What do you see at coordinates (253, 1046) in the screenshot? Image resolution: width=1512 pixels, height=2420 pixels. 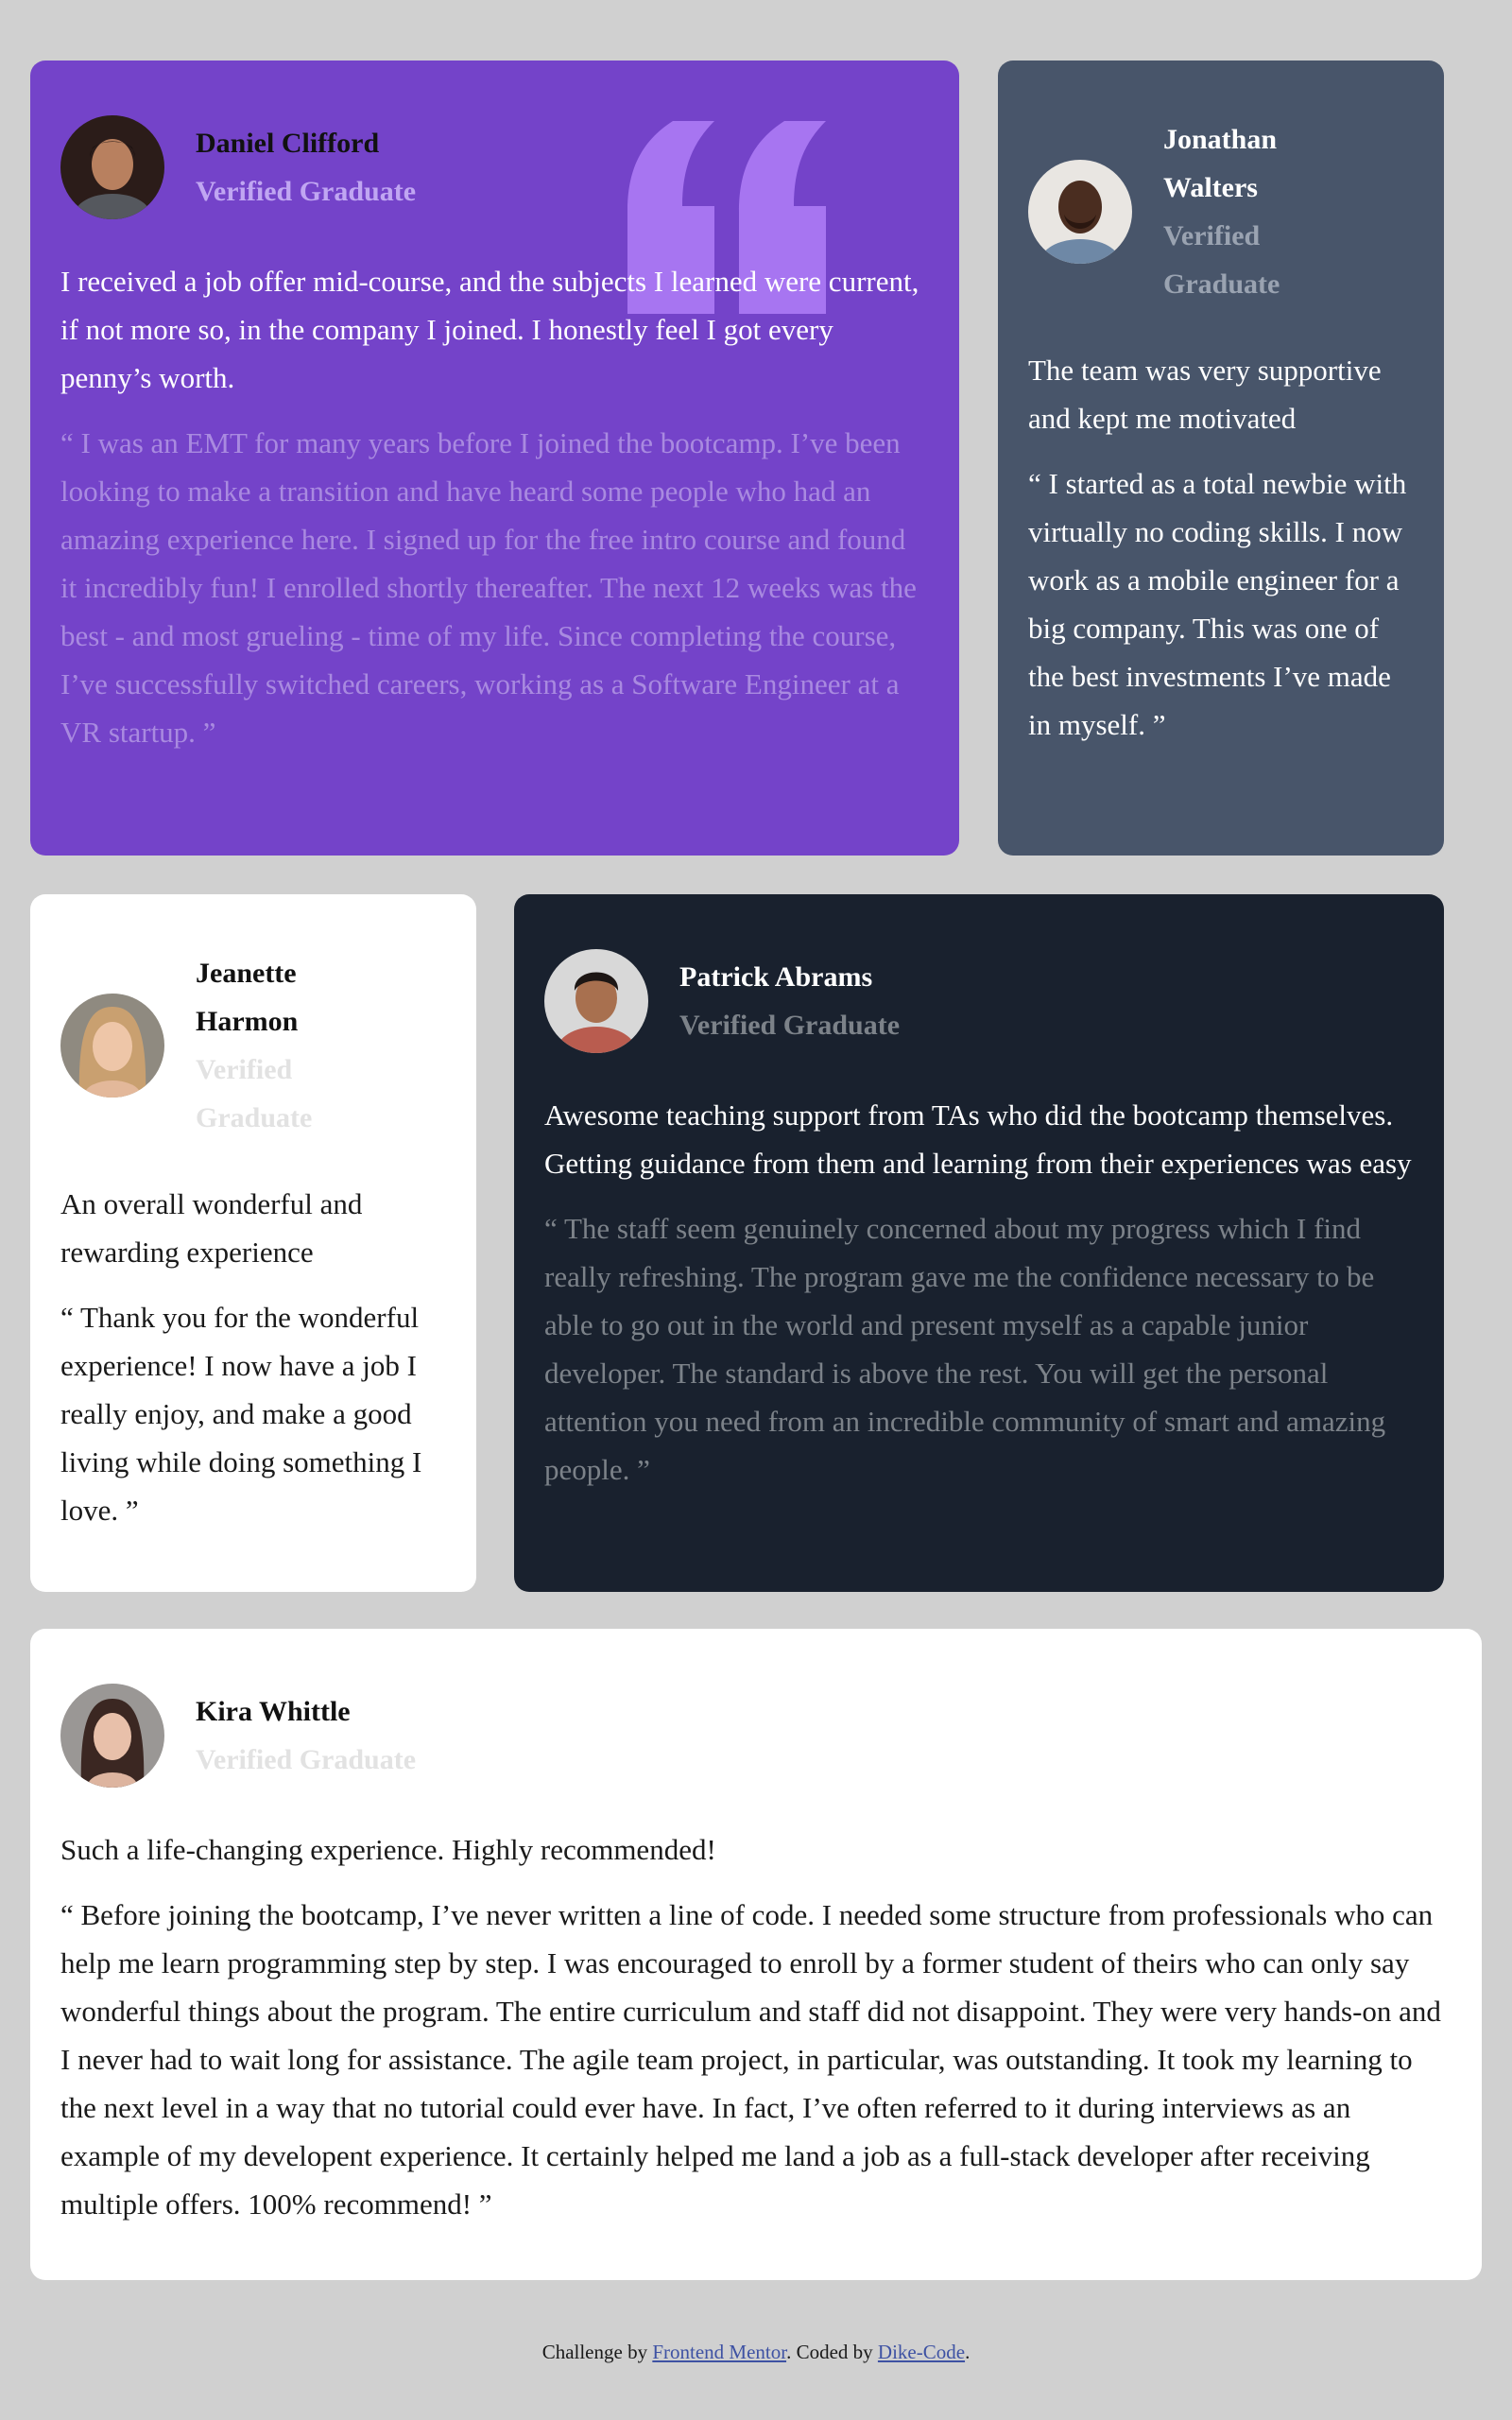 I see `testimonial-header: Jeanette Harmon Verified Graduate` at bounding box center [253, 1046].